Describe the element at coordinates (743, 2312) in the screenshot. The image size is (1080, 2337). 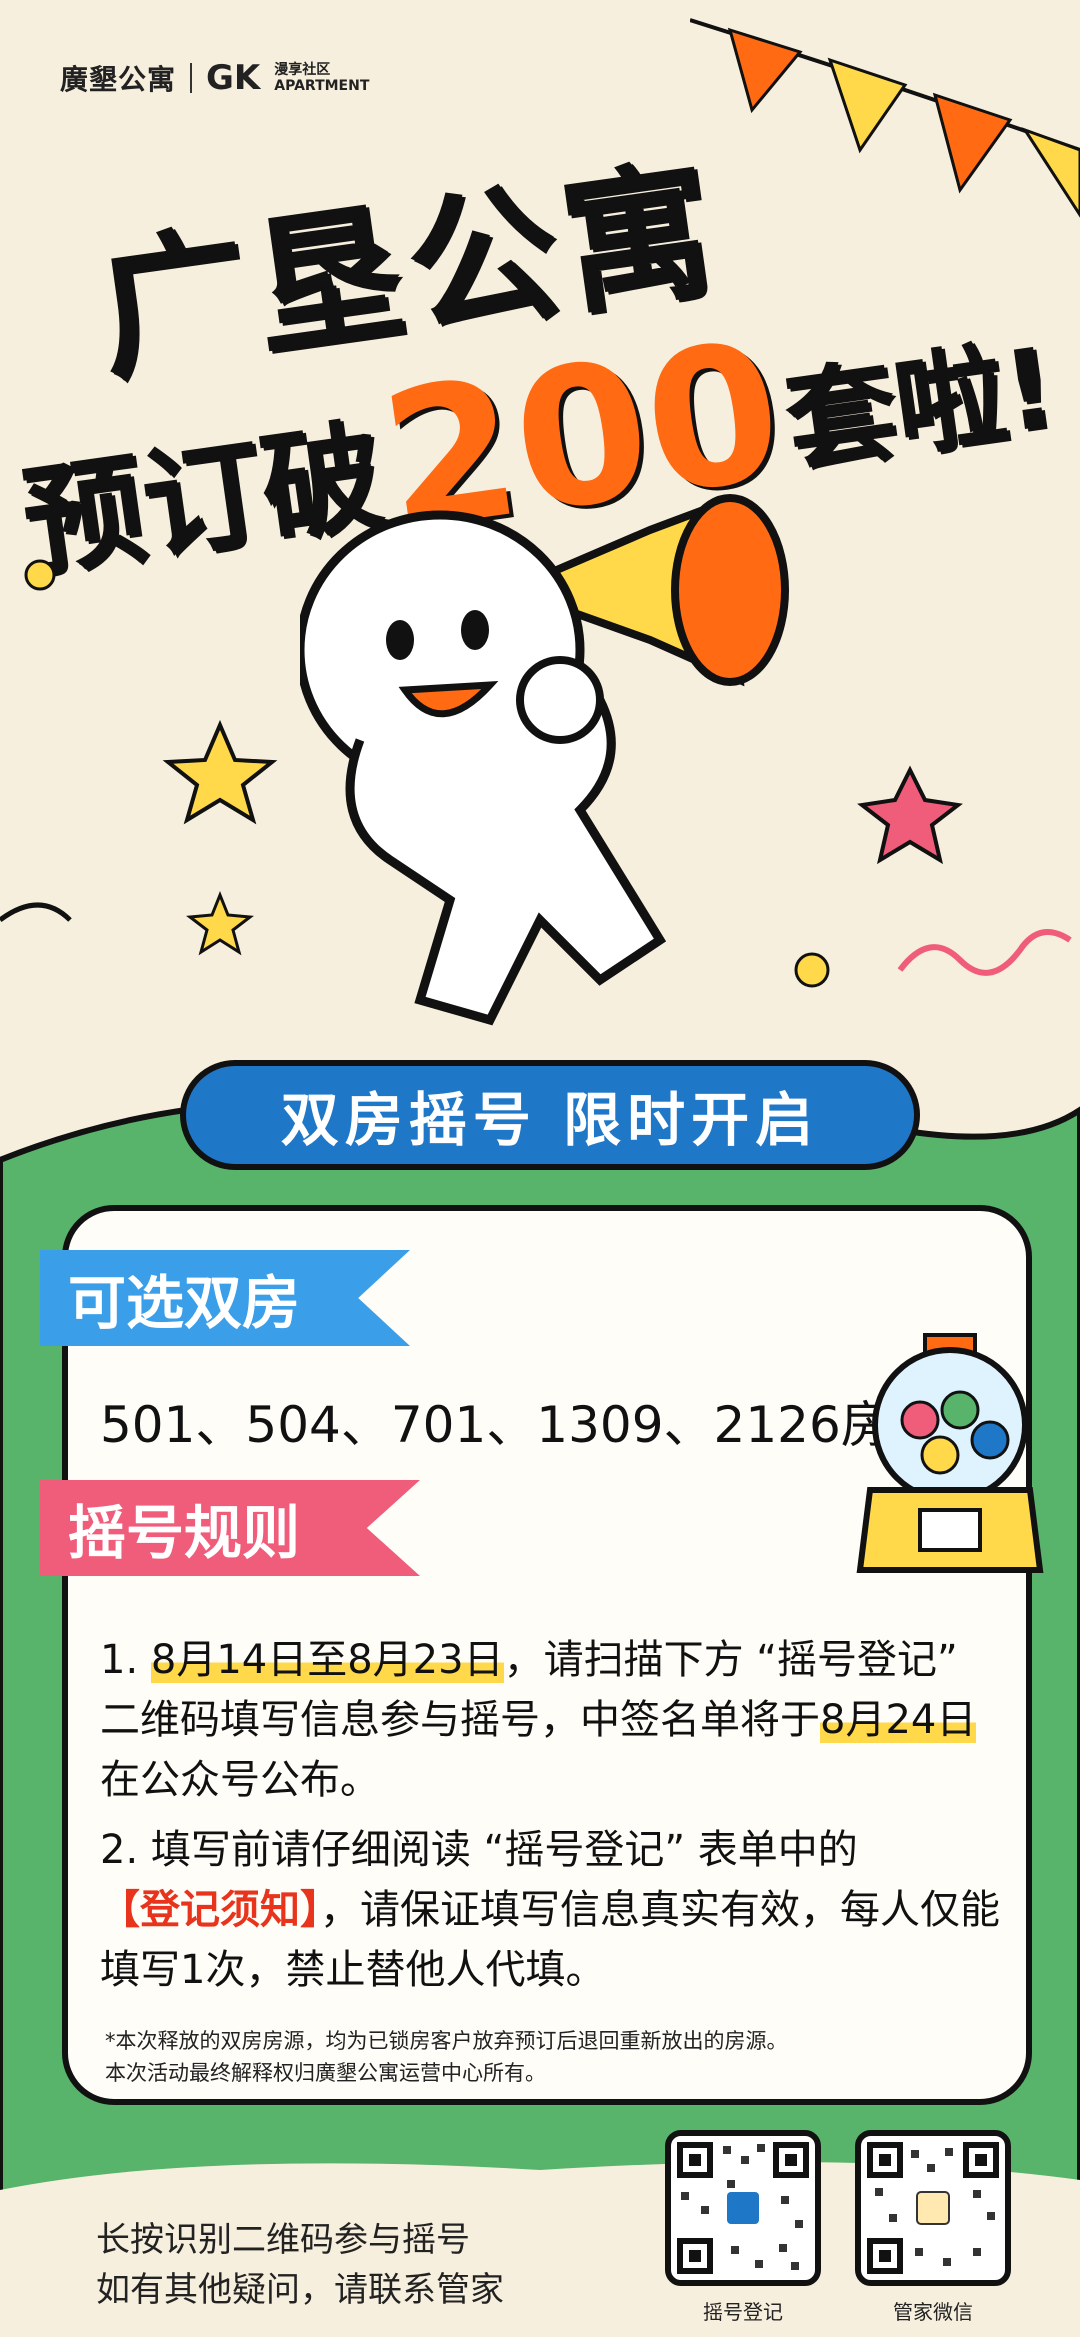
I see `qr-label-registration: 摇号登记` at that location.